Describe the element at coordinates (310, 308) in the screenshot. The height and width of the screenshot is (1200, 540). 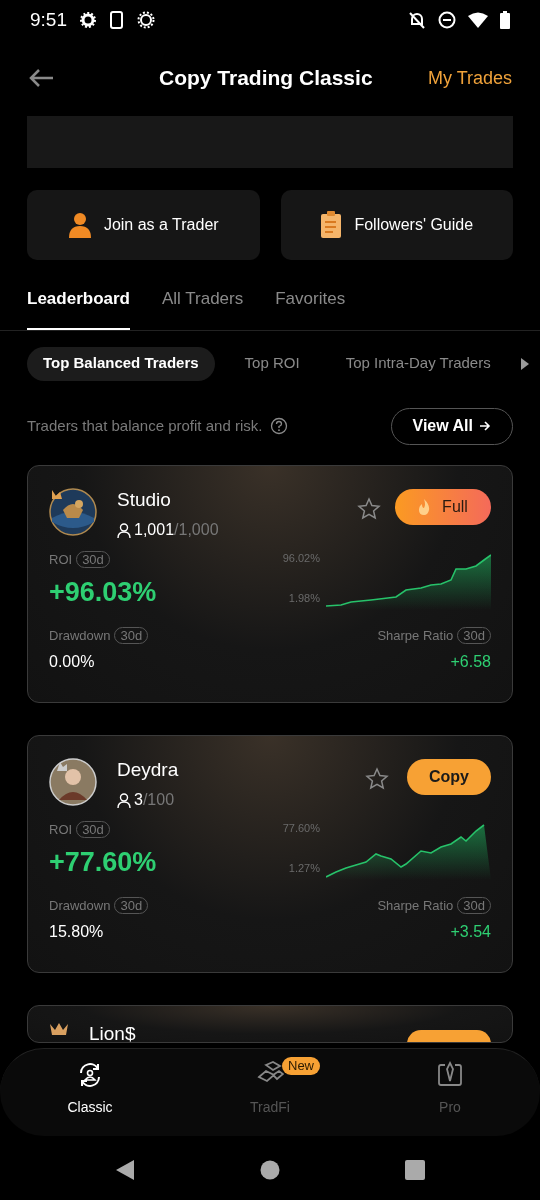
I see `tab: Favorites` at that location.